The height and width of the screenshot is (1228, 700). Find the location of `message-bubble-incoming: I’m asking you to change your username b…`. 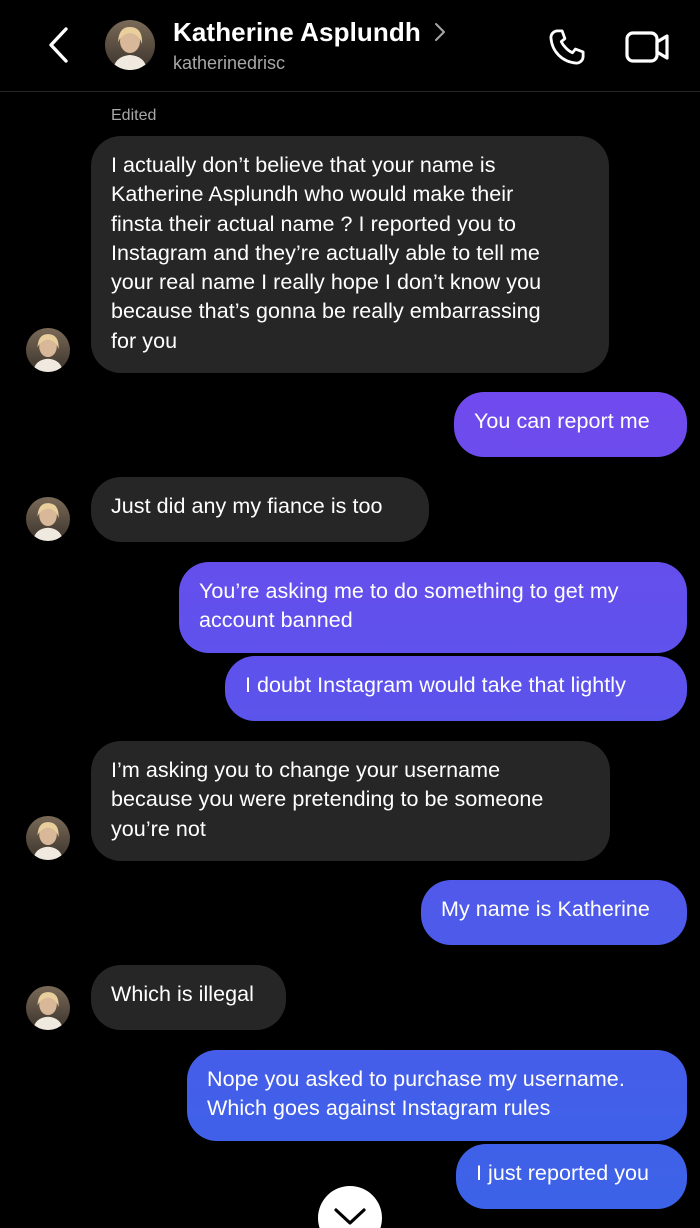

message-bubble-incoming: I’m asking you to change your username b… is located at coordinates (350, 801).